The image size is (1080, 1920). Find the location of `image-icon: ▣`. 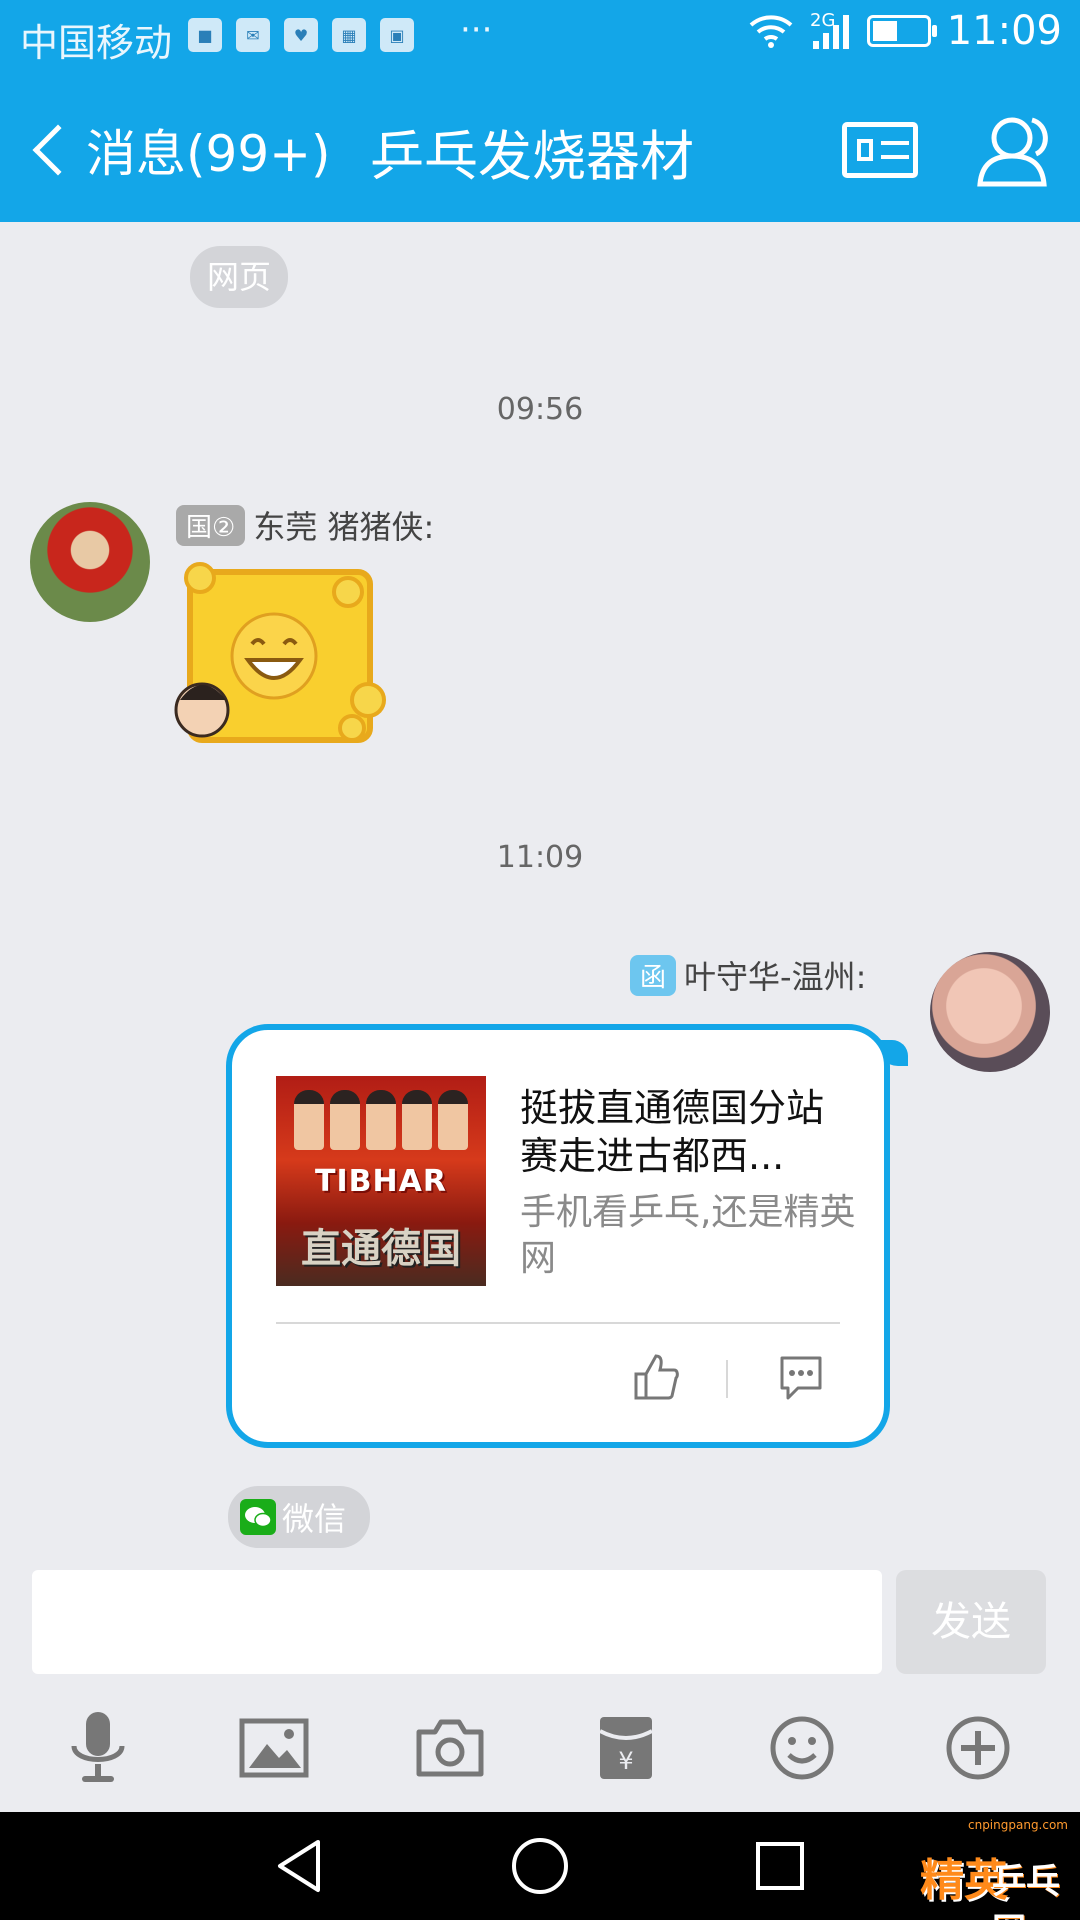

image-icon: ▣ is located at coordinates (397, 35).